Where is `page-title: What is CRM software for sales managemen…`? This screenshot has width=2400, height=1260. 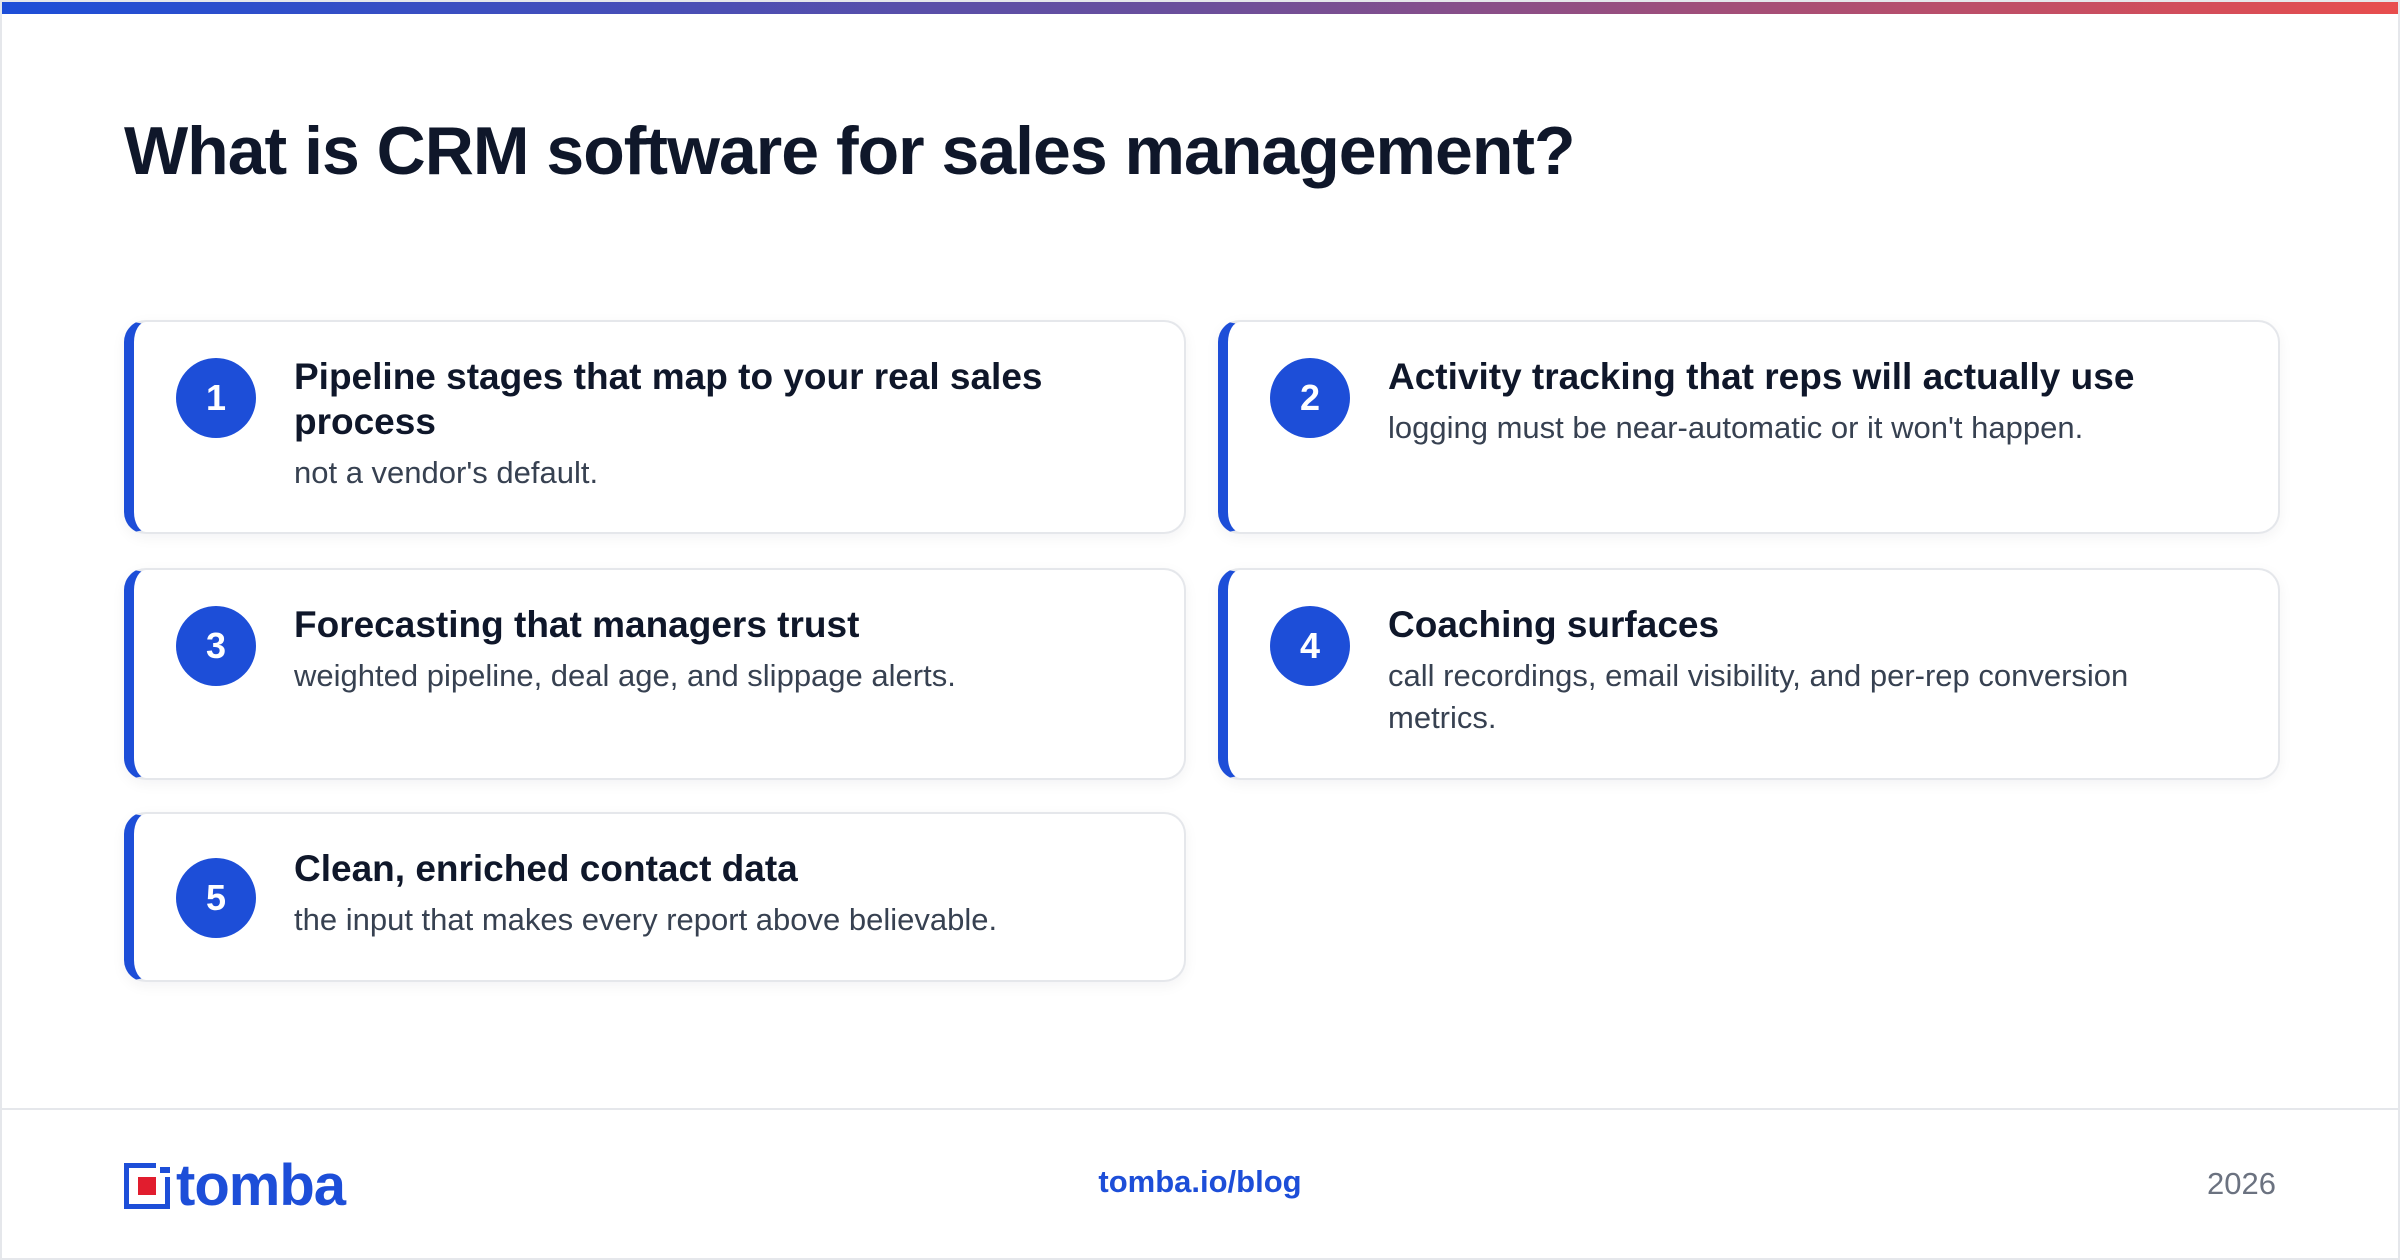
page-title: What is CRM software for sales managemen… is located at coordinates (850, 151).